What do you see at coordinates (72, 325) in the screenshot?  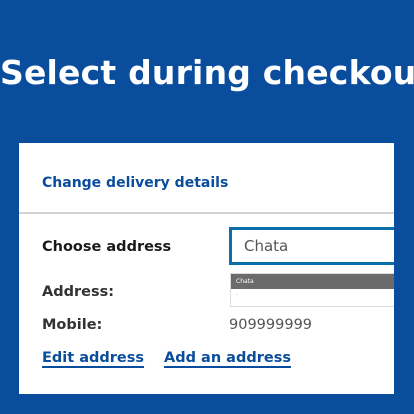 I see `mobile-label: Mobile:` at bounding box center [72, 325].